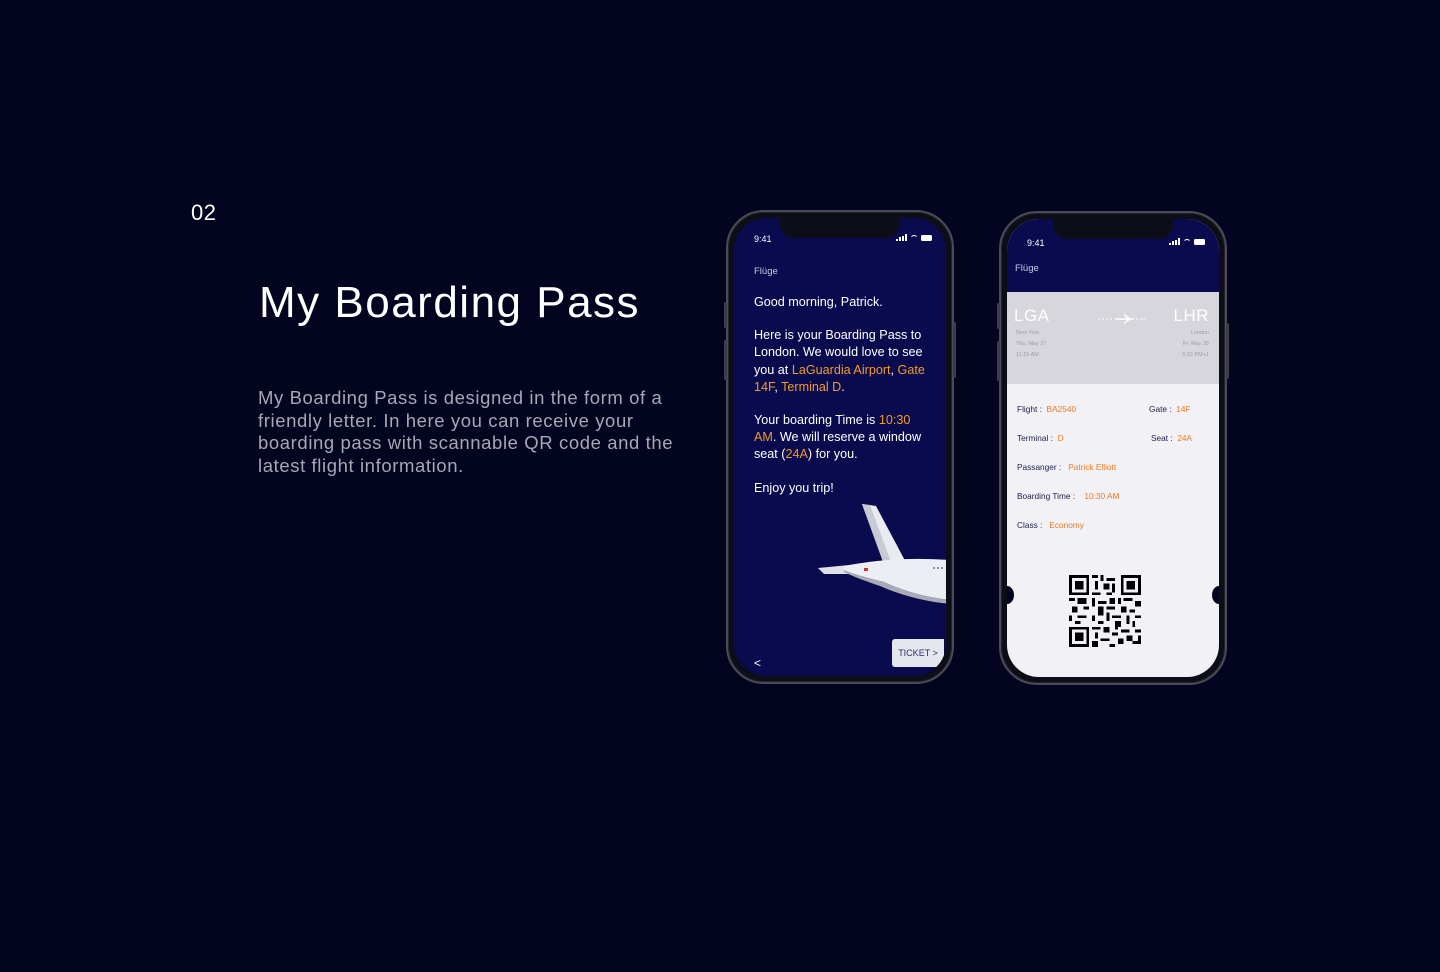 This screenshot has height=972, width=1440. Describe the element at coordinates (1183, 409) in the screenshot. I see `gate-value: 14F` at that location.